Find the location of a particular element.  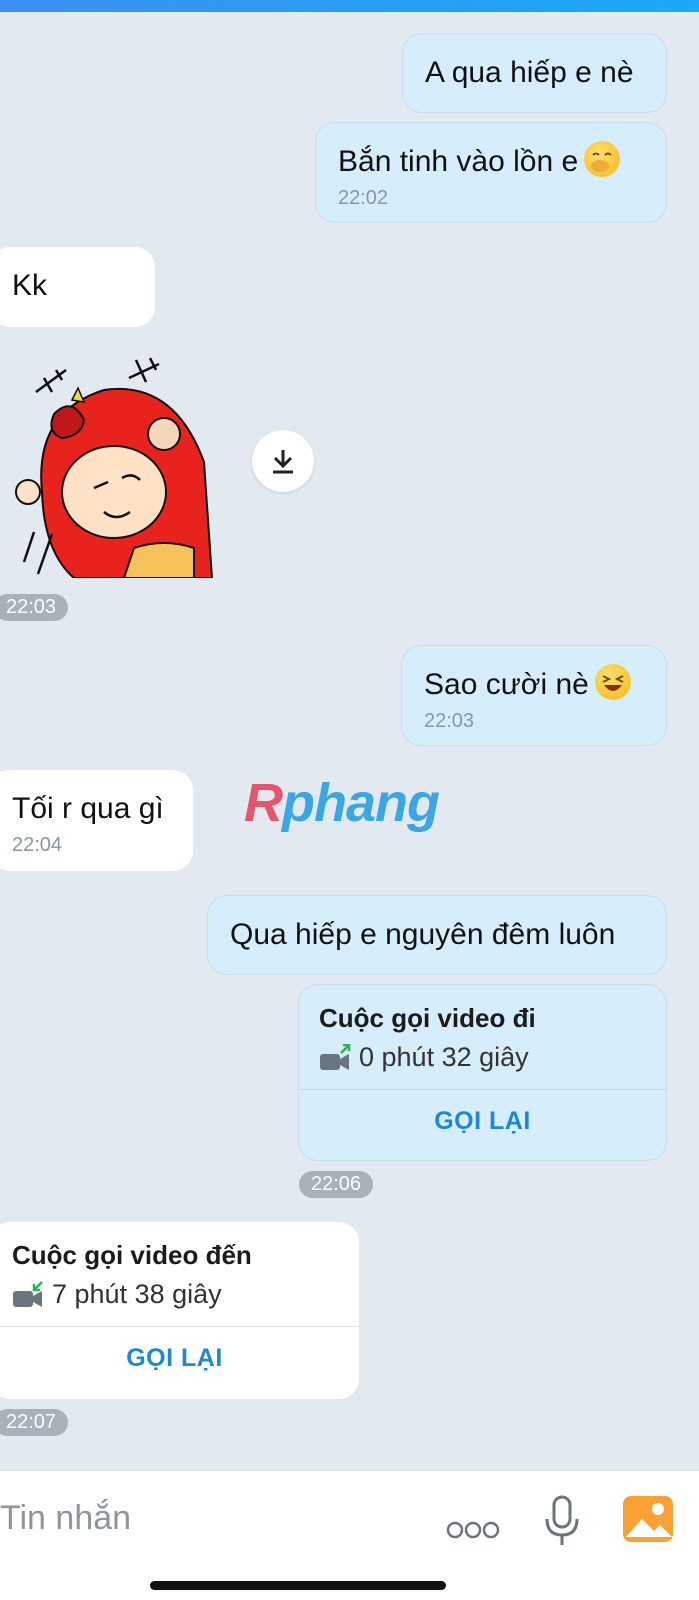

timestamp-pill: 22:03 is located at coordinates (34, 607).